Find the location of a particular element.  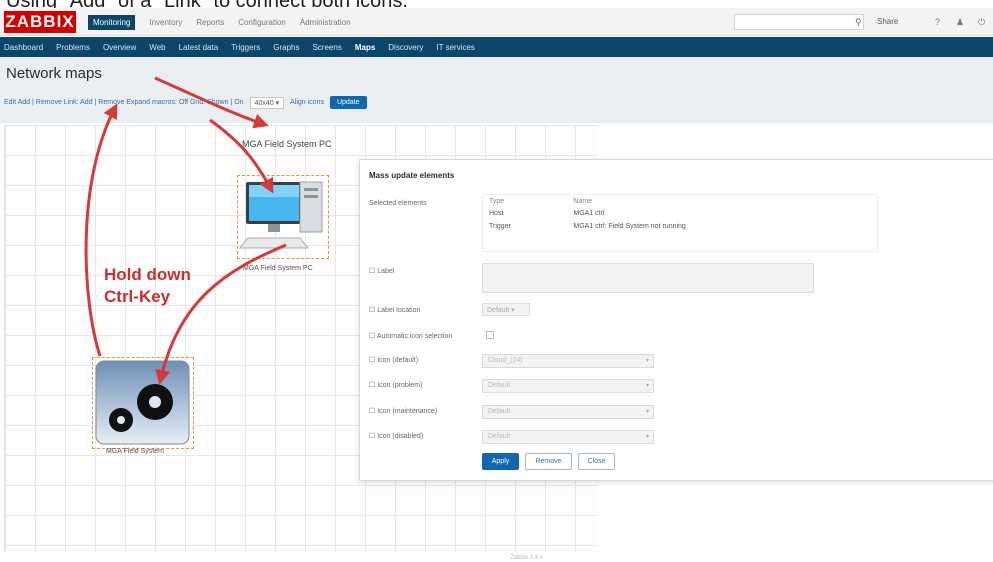

row-name: MGA1 ctrl: Field System not running is located at coordinates (629, 226).